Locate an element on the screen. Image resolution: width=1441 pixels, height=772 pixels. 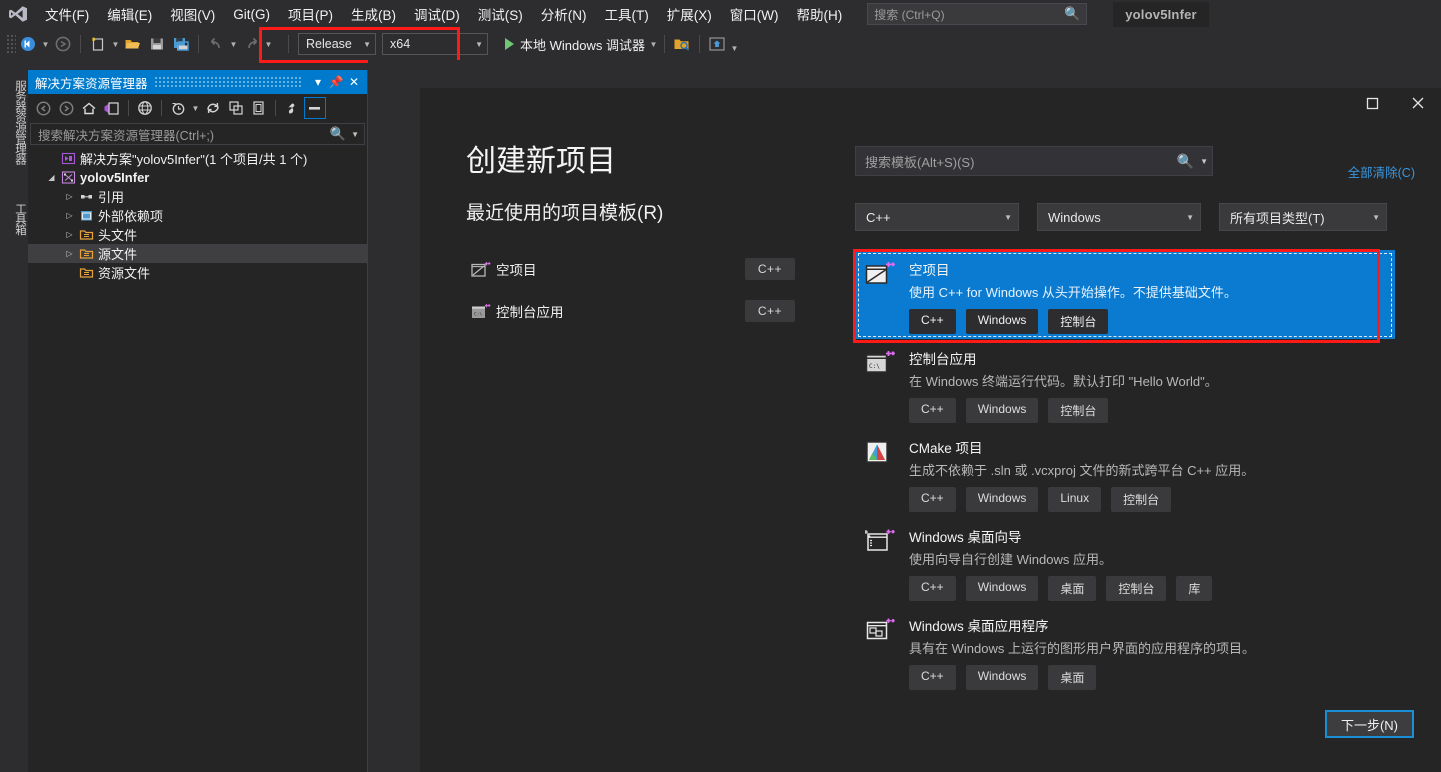
save-all-icon is located at coordinates (181, 44).